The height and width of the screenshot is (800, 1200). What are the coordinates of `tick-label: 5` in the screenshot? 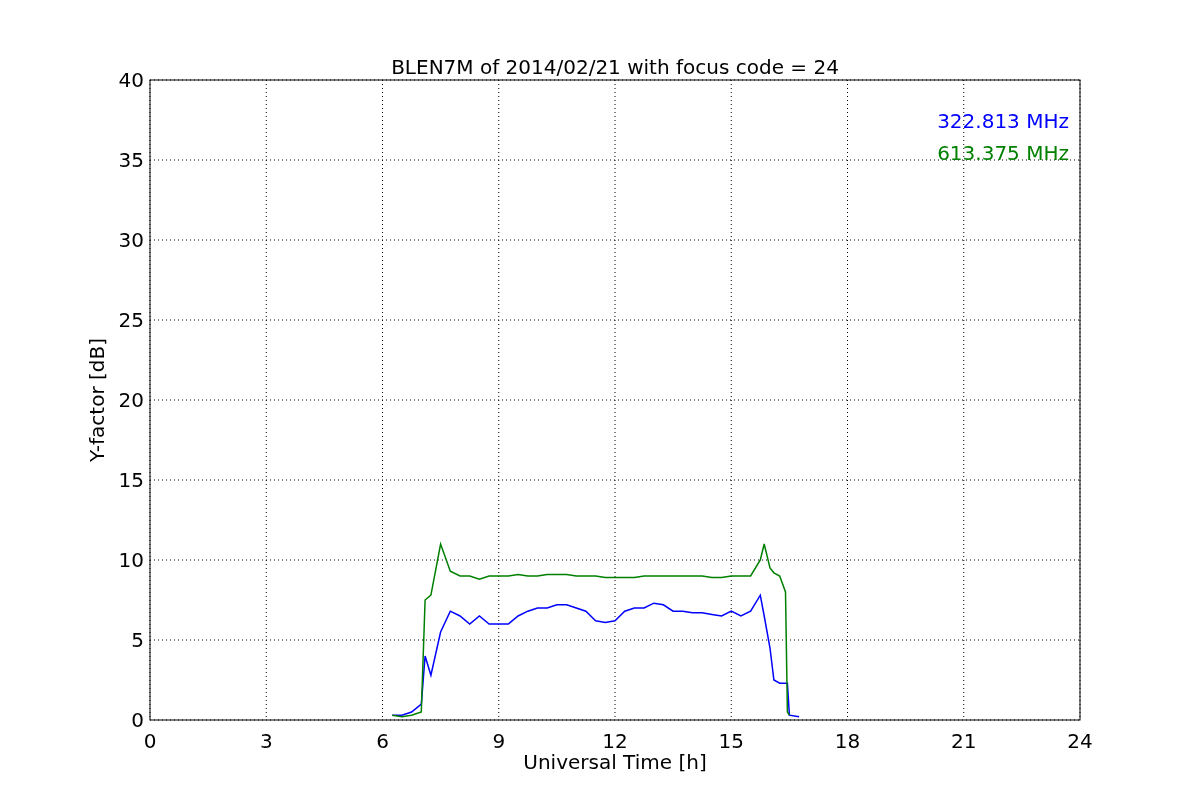 It's located at (137, 640).